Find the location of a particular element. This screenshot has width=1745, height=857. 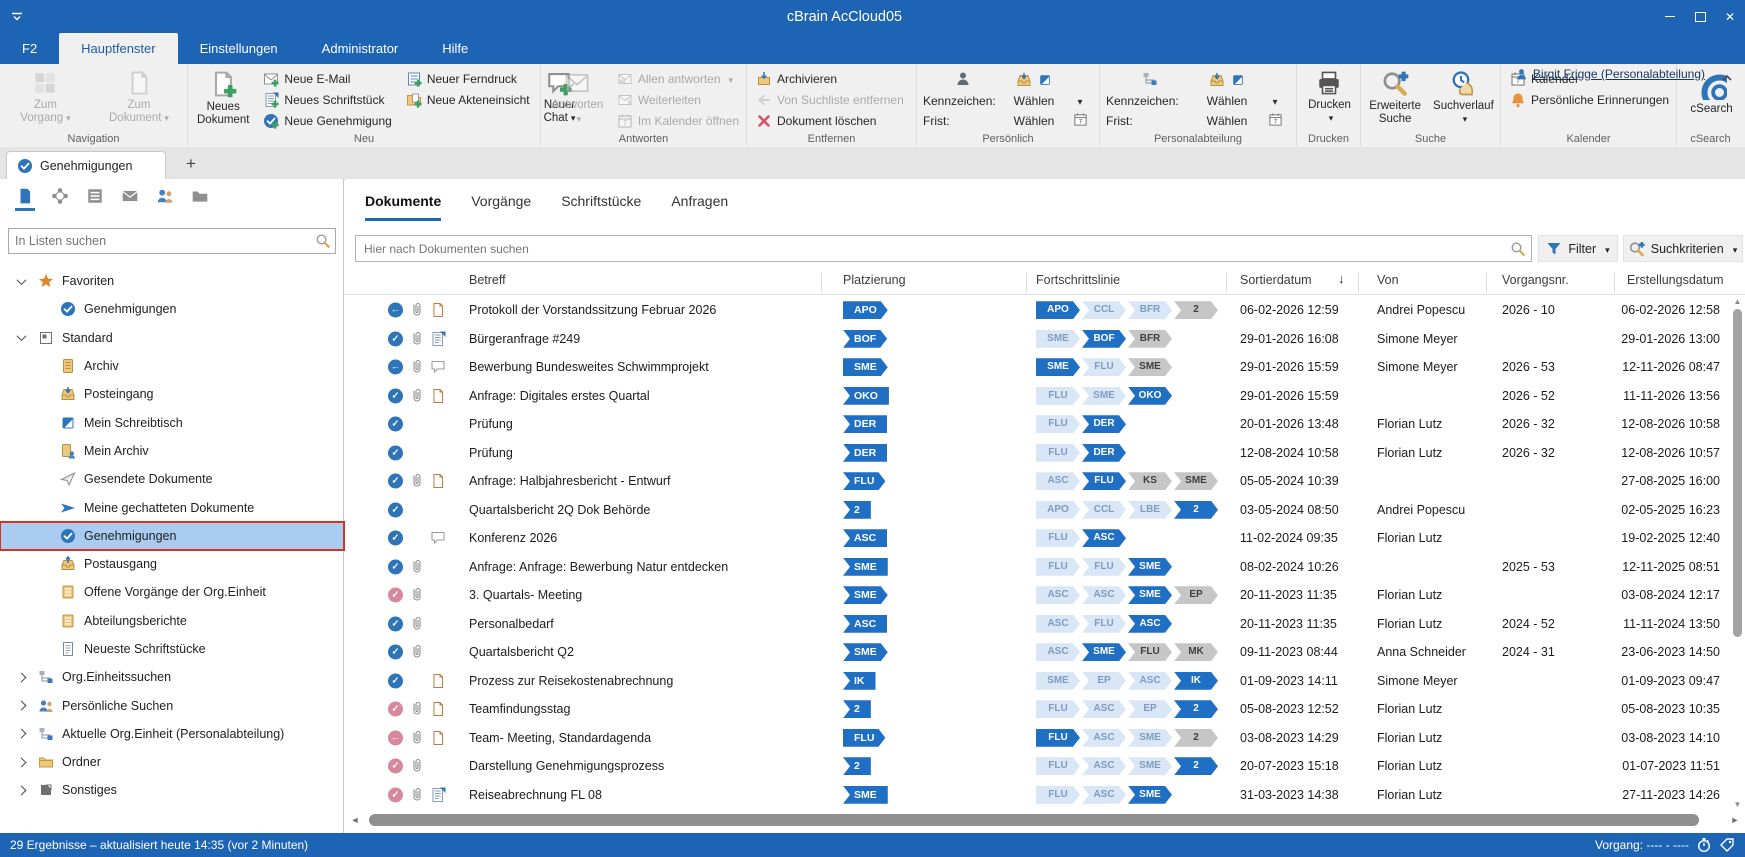

sidebar-item-meine-gechatteten-dokumente: Meine gechatteten Dokumente is located at coordinates (172, 507).